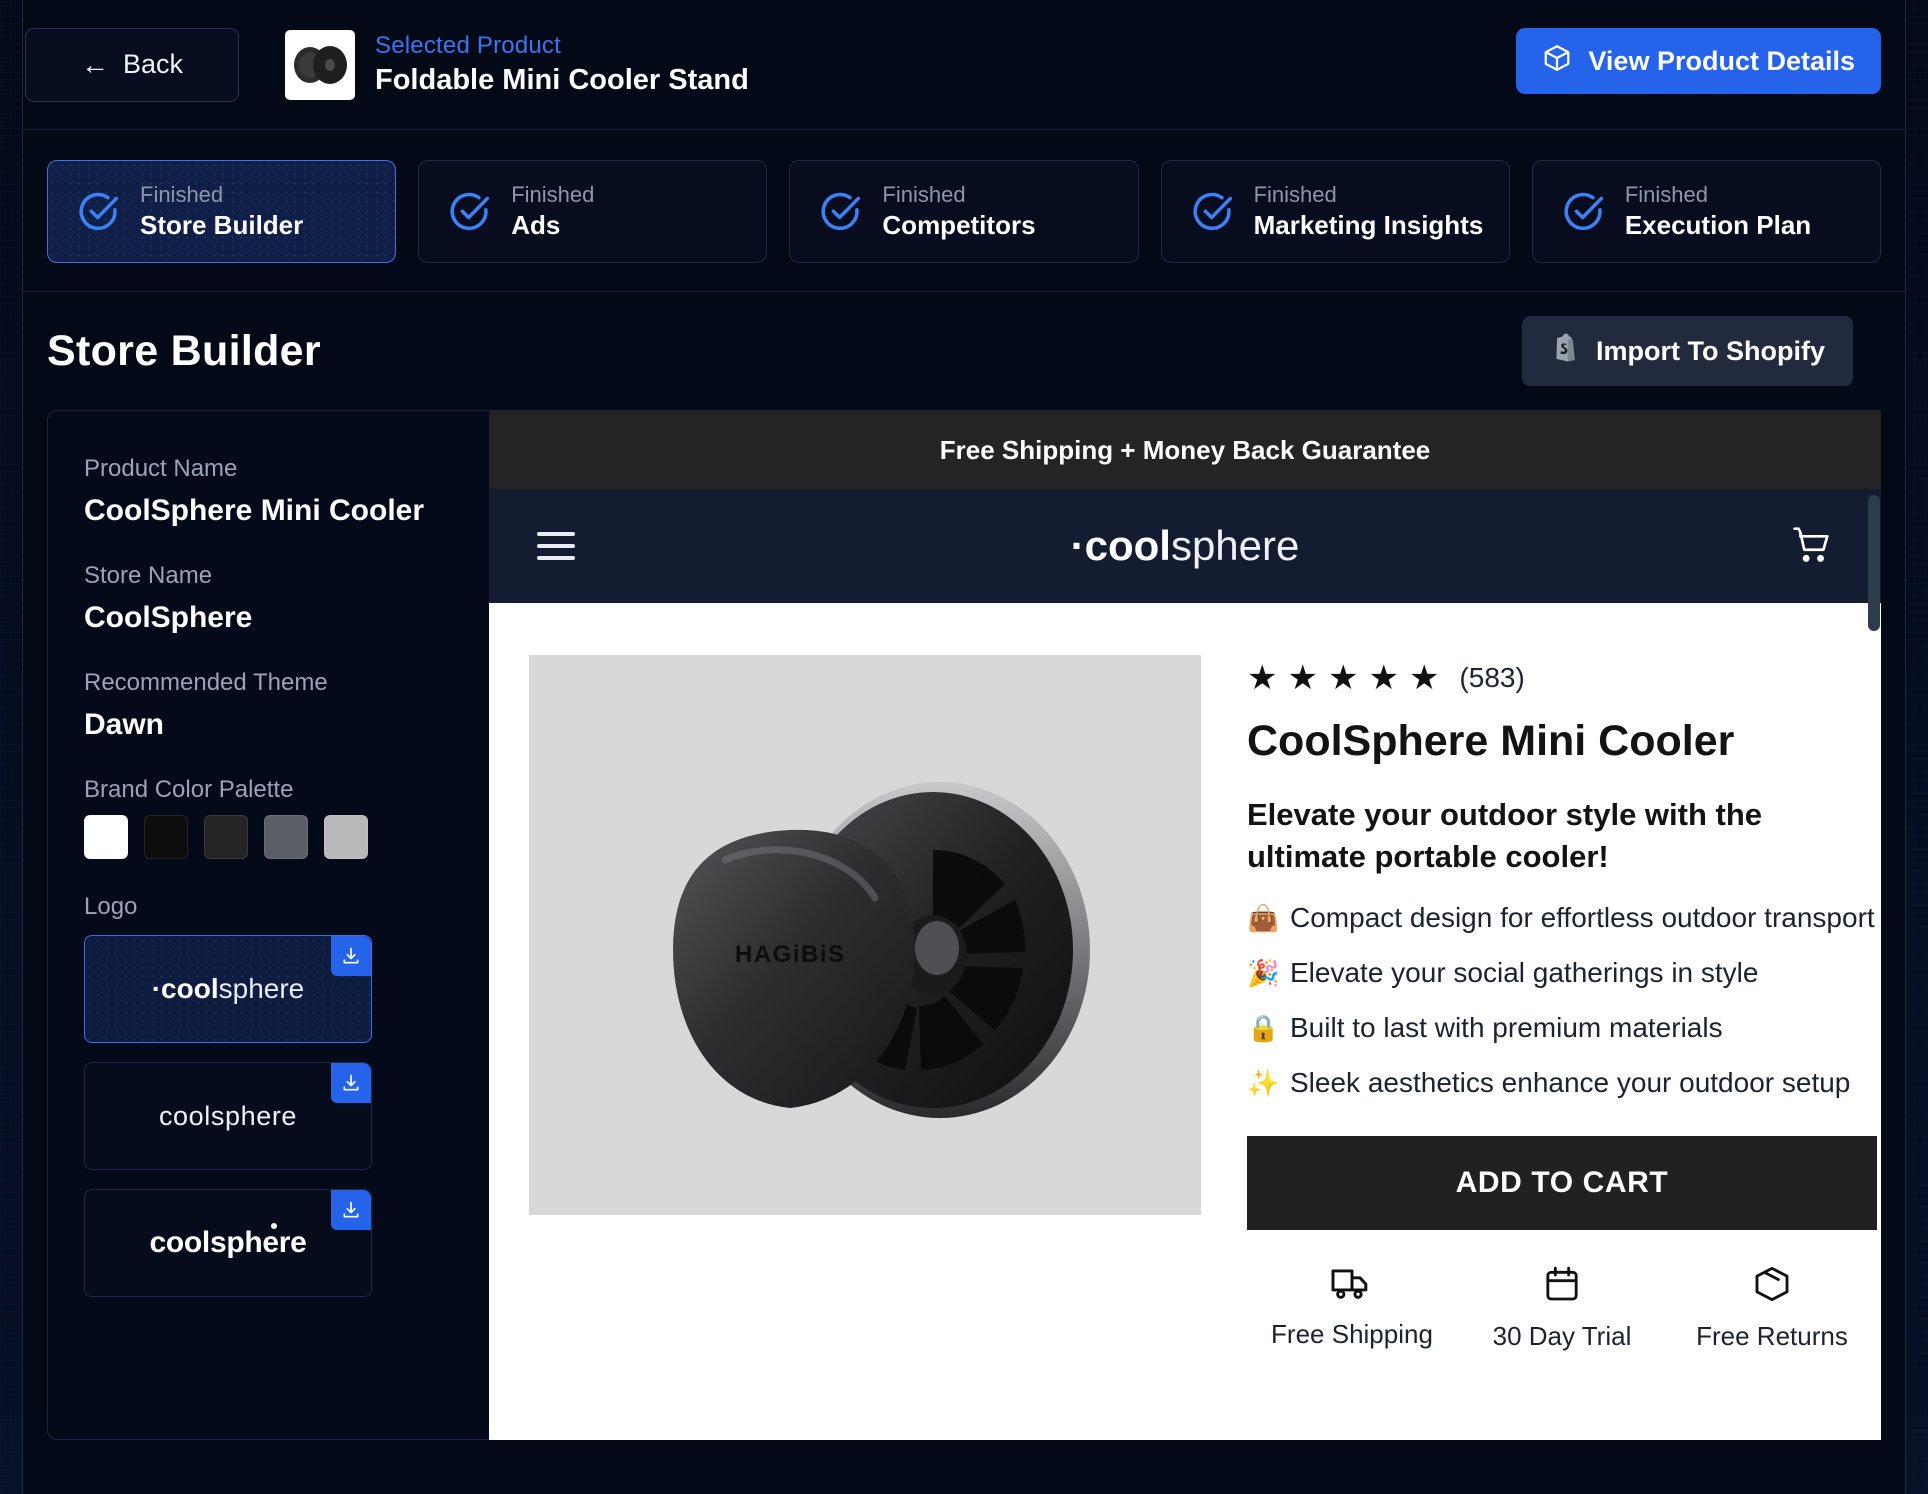  I want to click on step-marketing-insights: Finished Marketing Insights, so click(1335, 211).